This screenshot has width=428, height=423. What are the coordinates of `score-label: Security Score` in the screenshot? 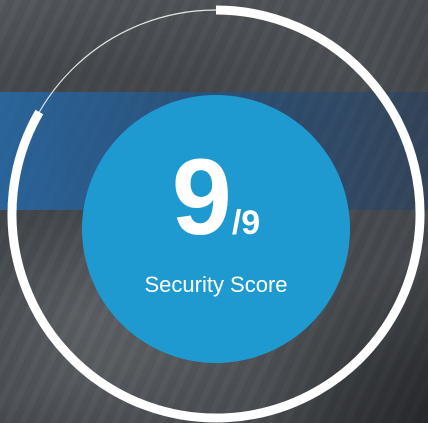 It's located at (216, 284).